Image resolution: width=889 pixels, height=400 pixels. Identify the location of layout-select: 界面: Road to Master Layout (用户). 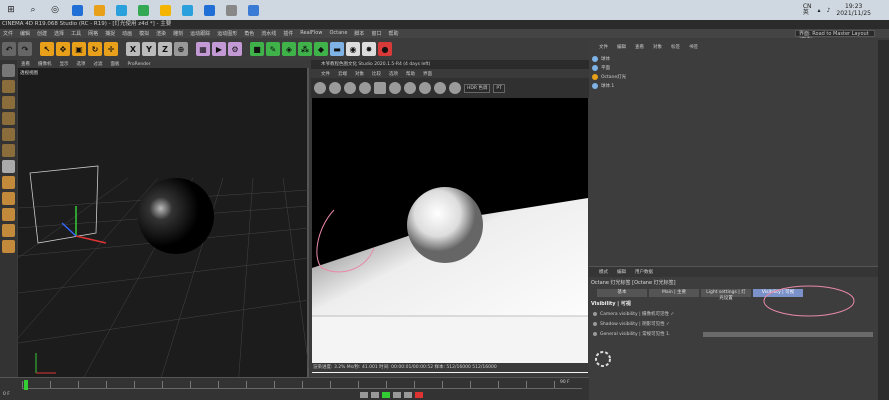
(835, 36).